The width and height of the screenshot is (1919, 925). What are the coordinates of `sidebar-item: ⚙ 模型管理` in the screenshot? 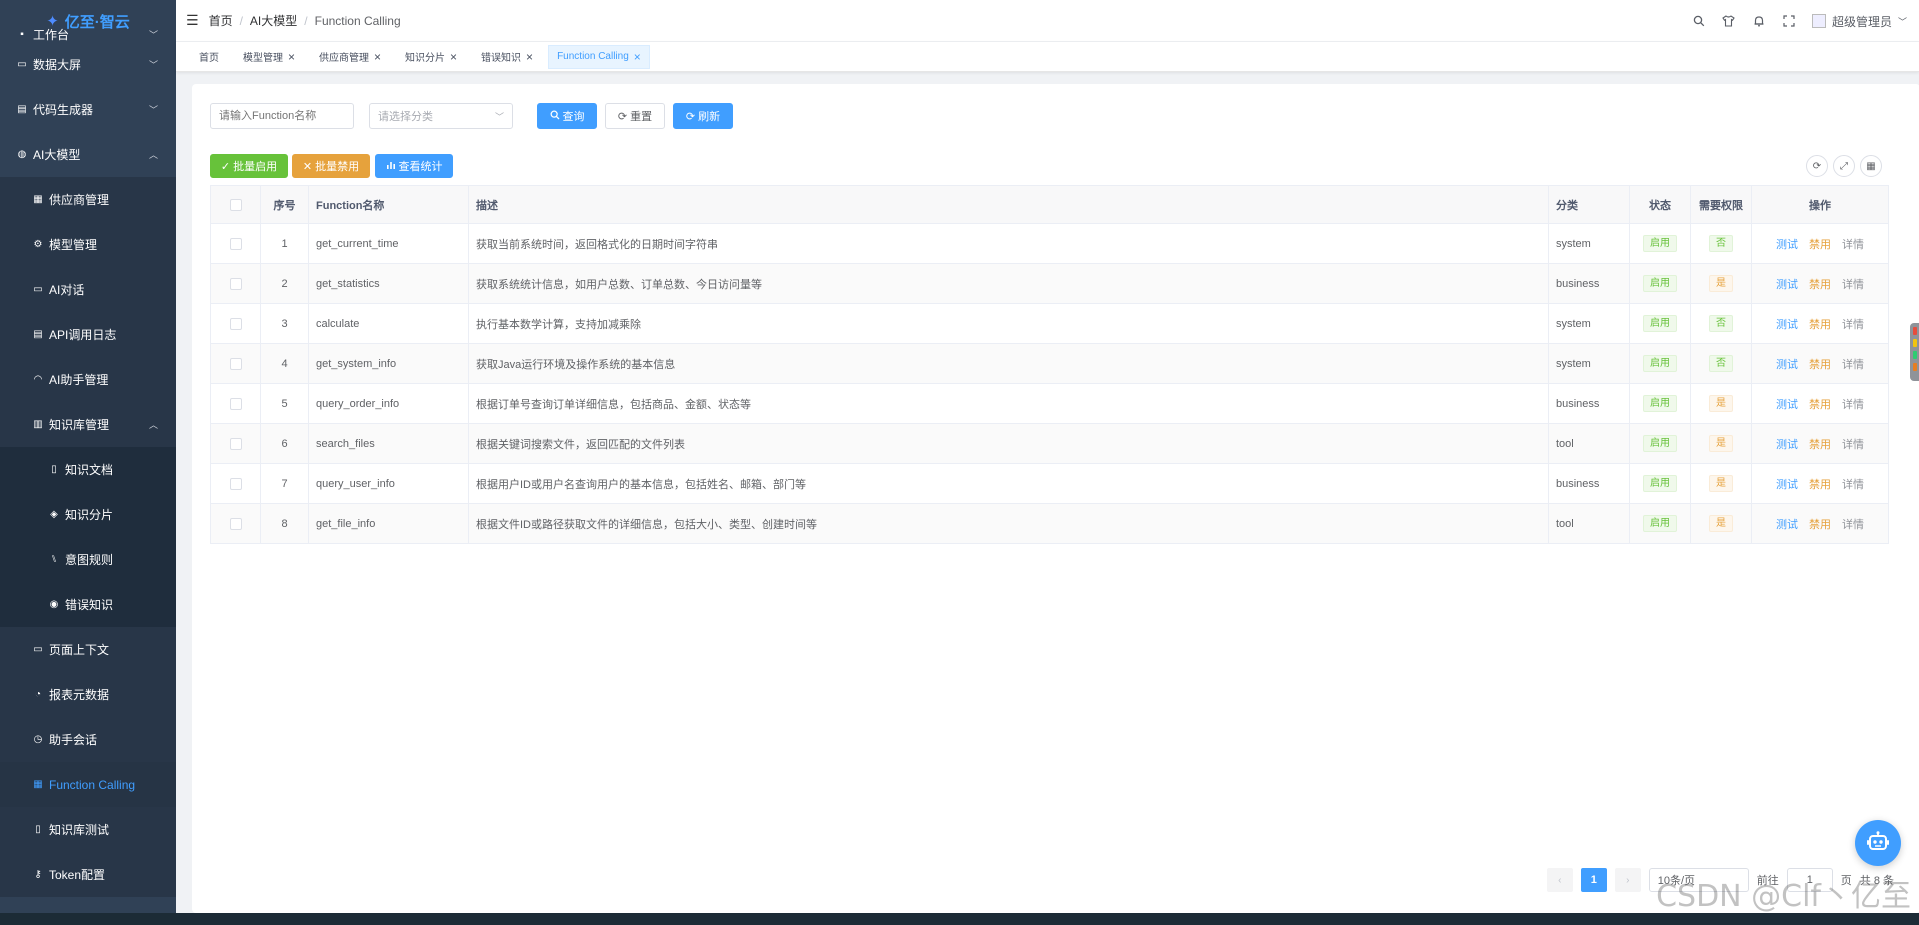 It's located at (88, 244).